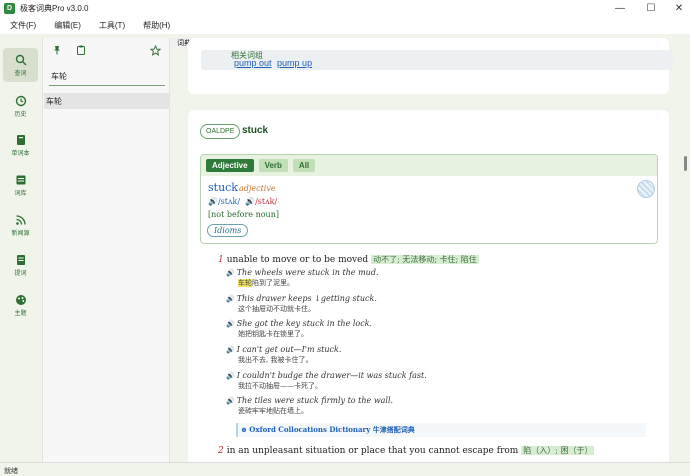  I want to click on tab-verb: Verb, so click(273, 165).